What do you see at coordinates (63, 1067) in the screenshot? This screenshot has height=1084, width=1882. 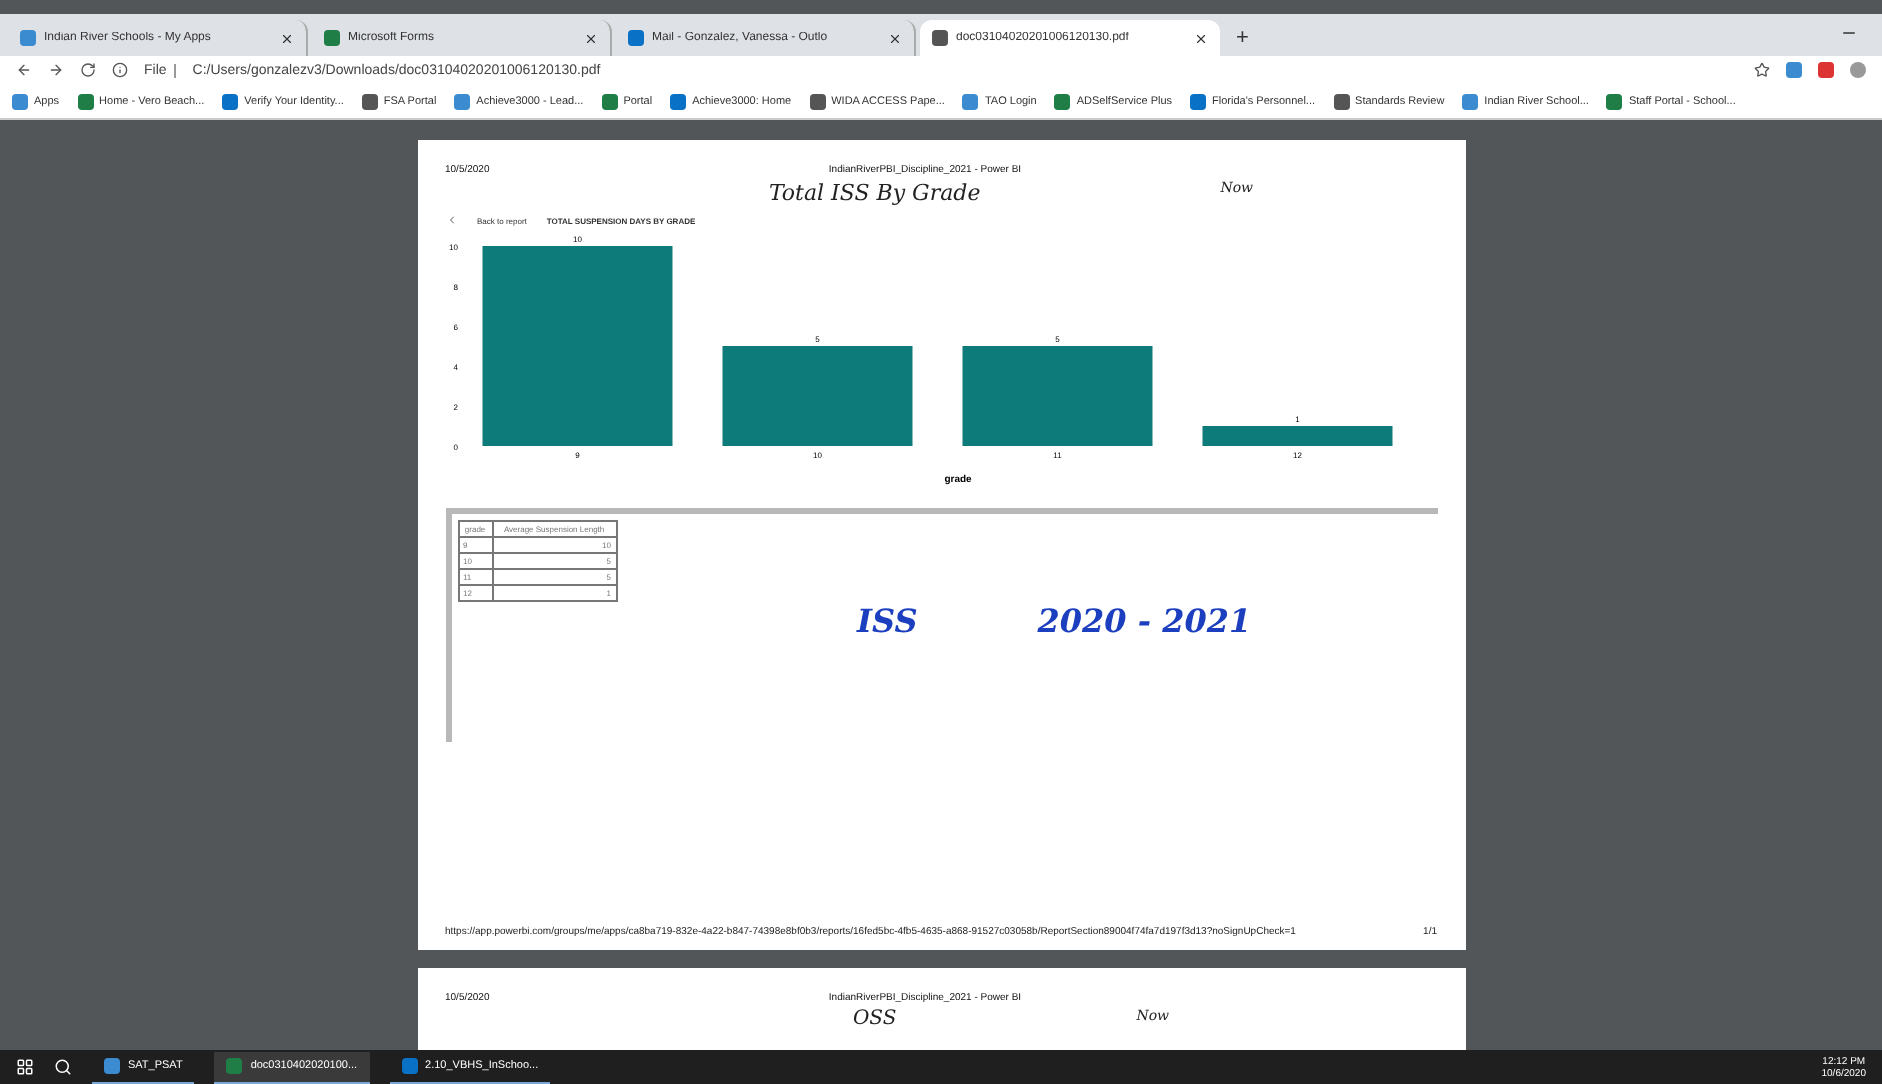 I see `search-icon` at bounding box center [63, 1067].